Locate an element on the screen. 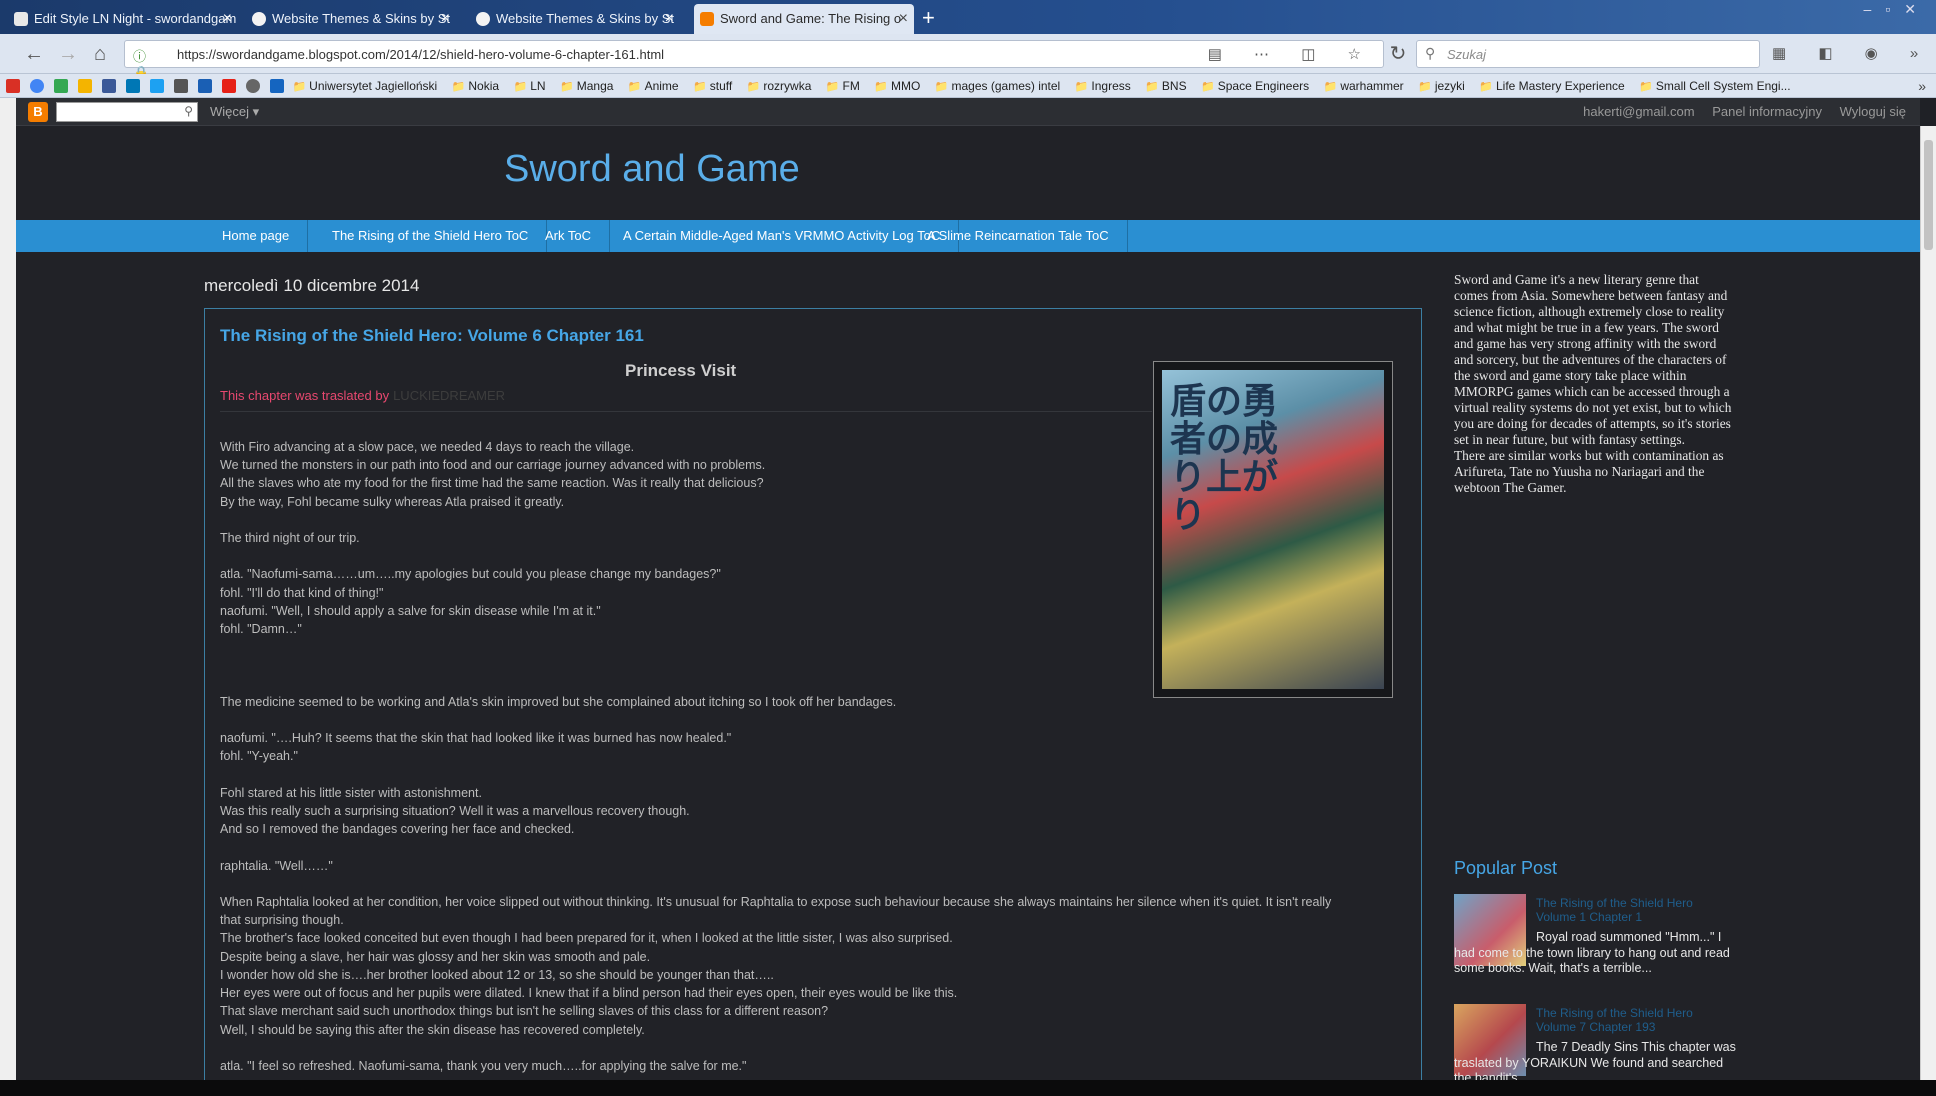 The height and width of the screenshot is (1096, 1936). bookmark-folder: Manga is located at coordinates (587, 85).